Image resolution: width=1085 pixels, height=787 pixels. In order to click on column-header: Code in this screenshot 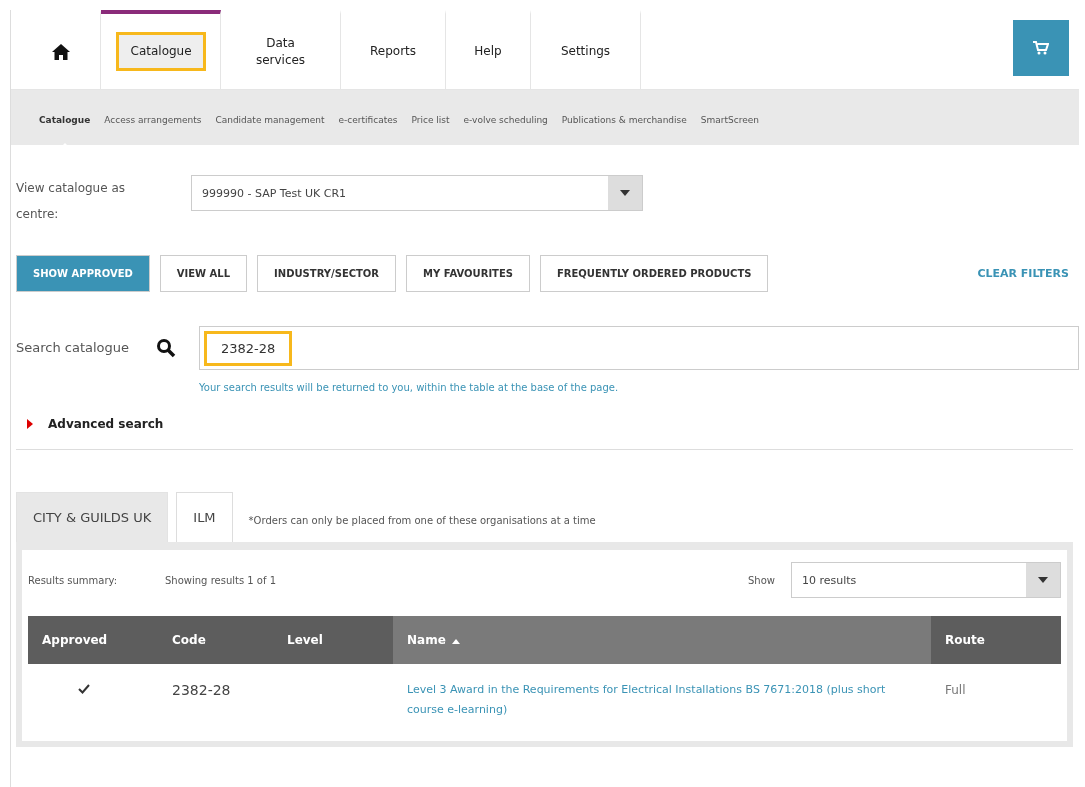, I will do `click(215, 640)`.